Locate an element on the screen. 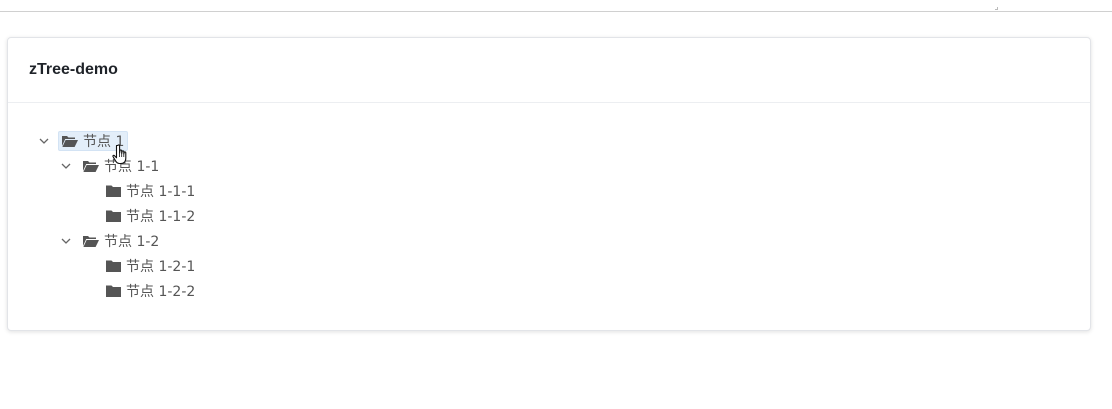  tree-node-label: 节点 1-1 is located at coordinates (132, 166).